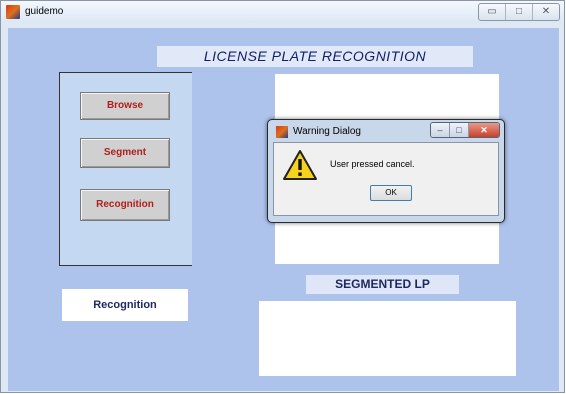  I want to click on page-title: LICENSE PLATE RECOGNITION, so click(315, 56).